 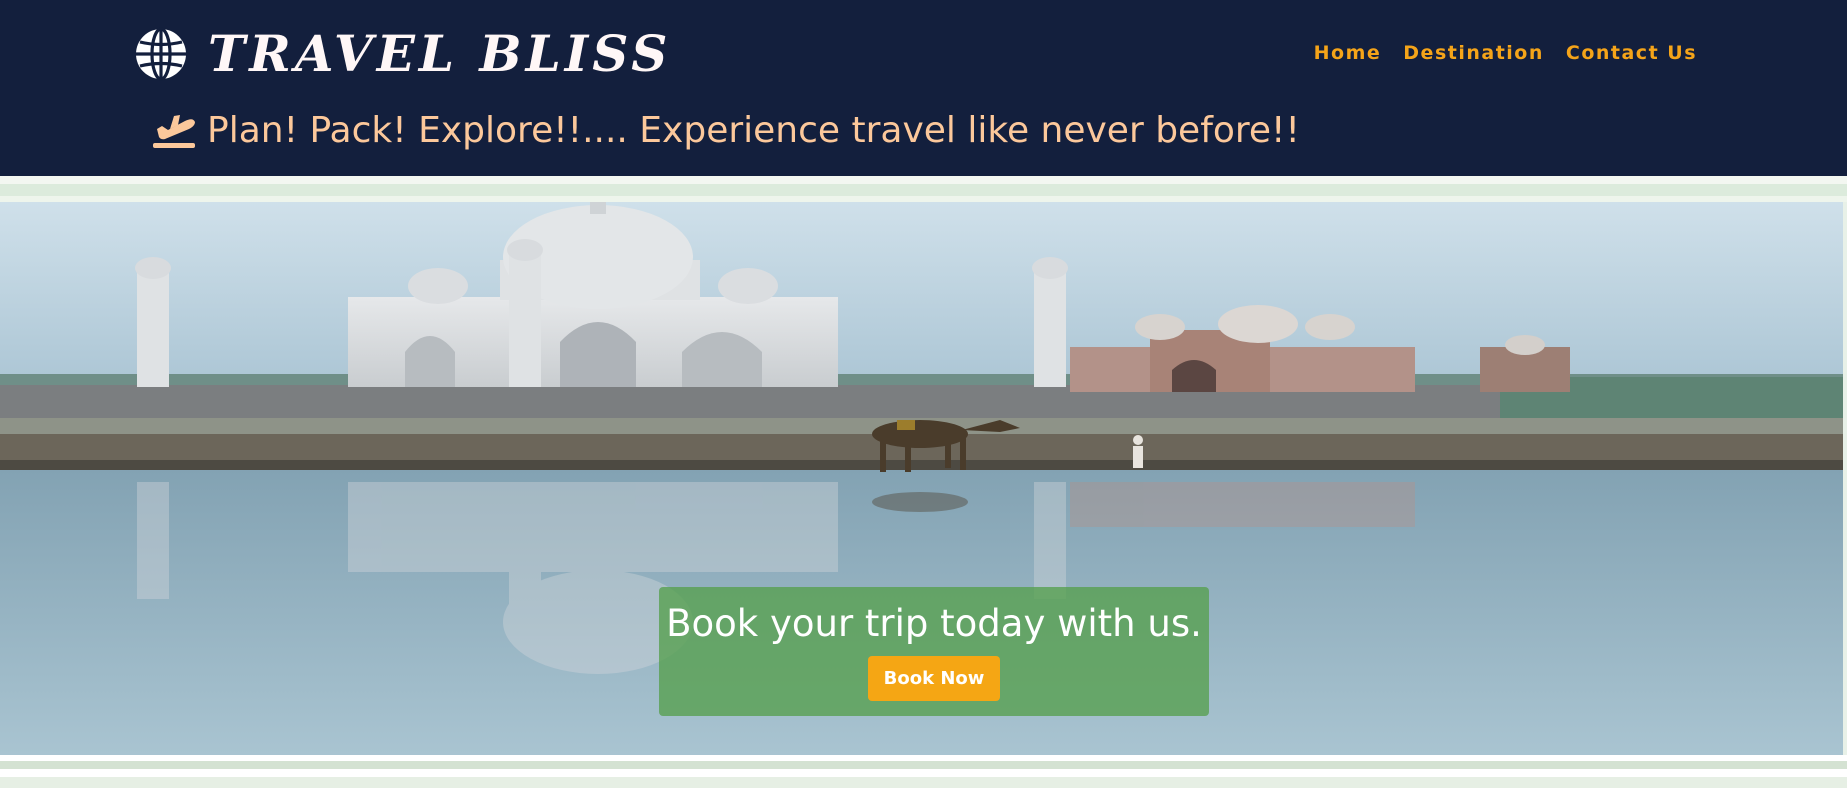 What do you see at coordinates (1631, 53) in the screenshot?
I see `nav-link-contact-us: Contact Us` at bounding box center [1631, 53].